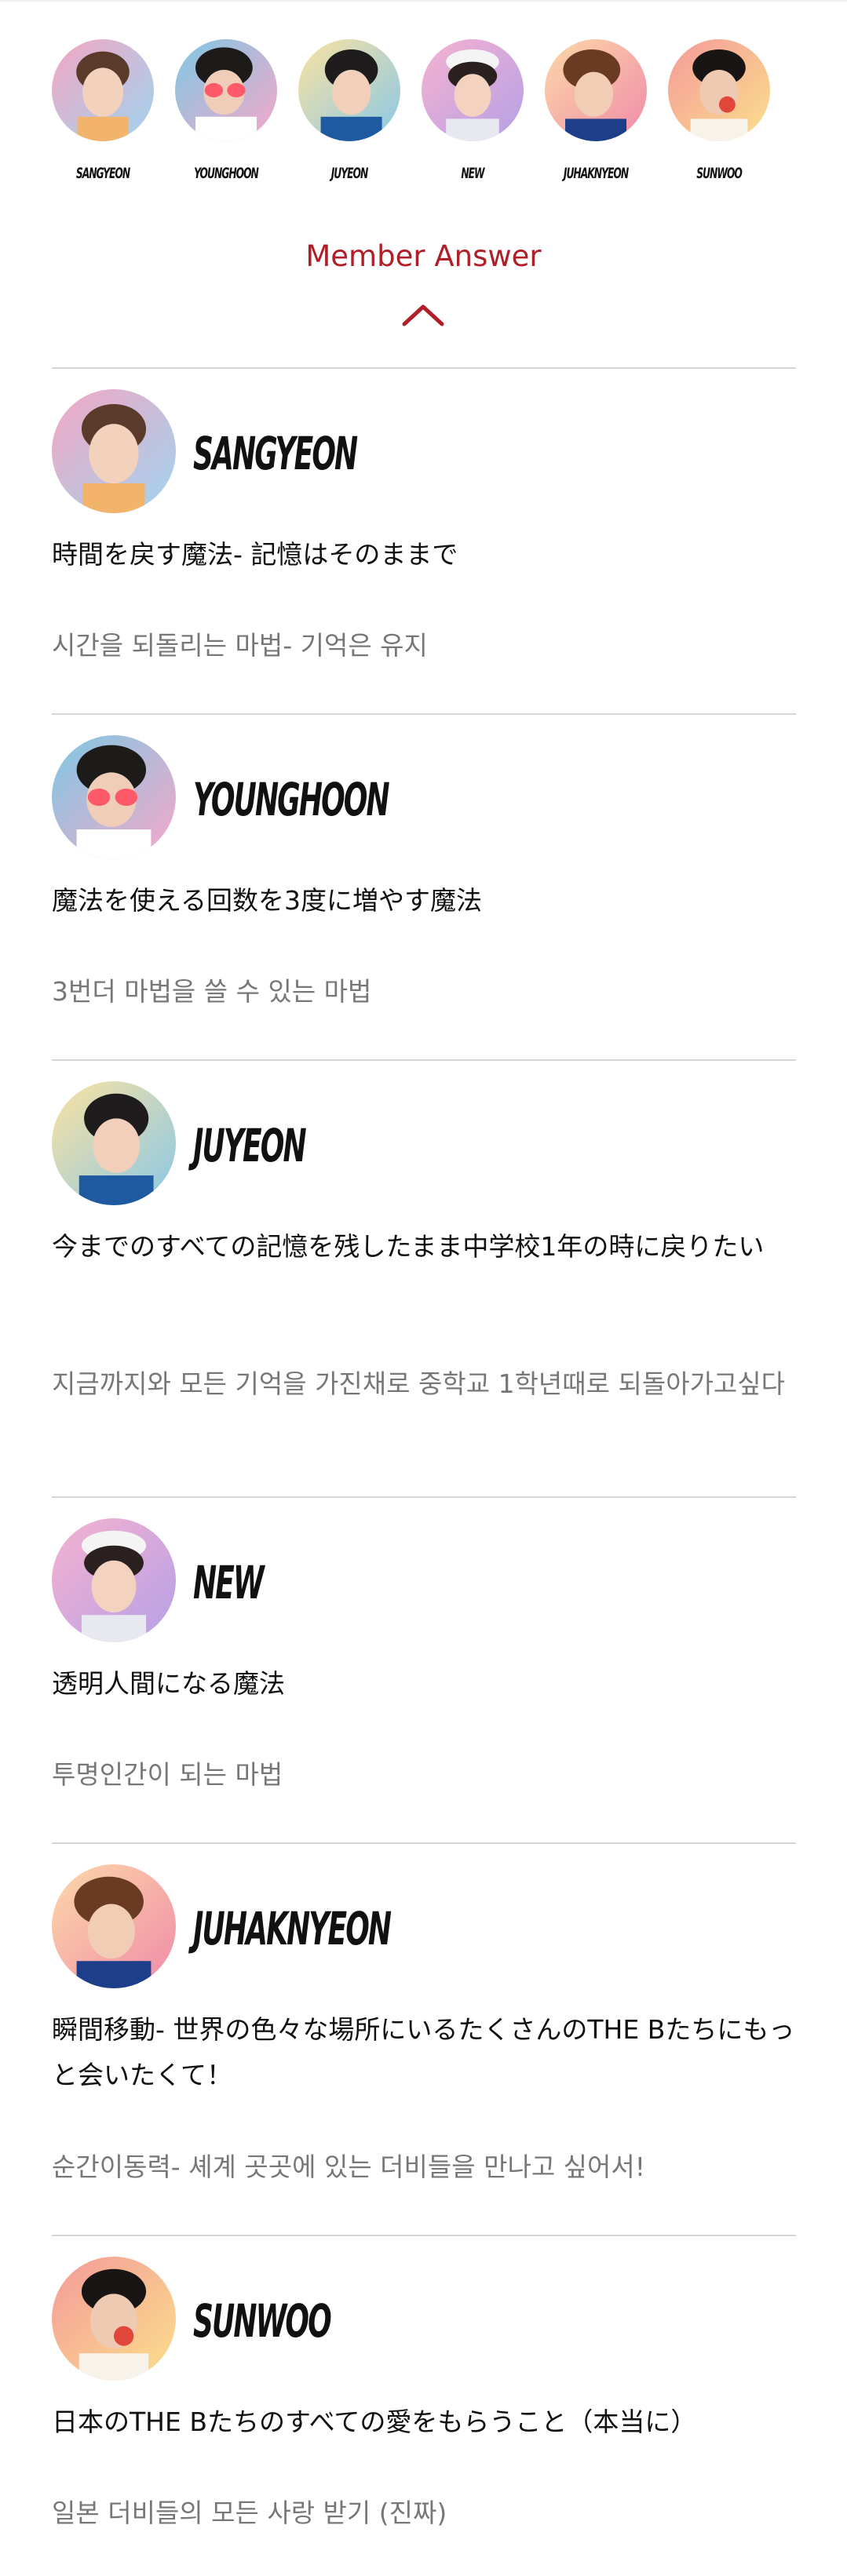 The image size is (847, 2576). I want to click on member-tab-younghoon: YOUNGHOON, so click(226, 110).